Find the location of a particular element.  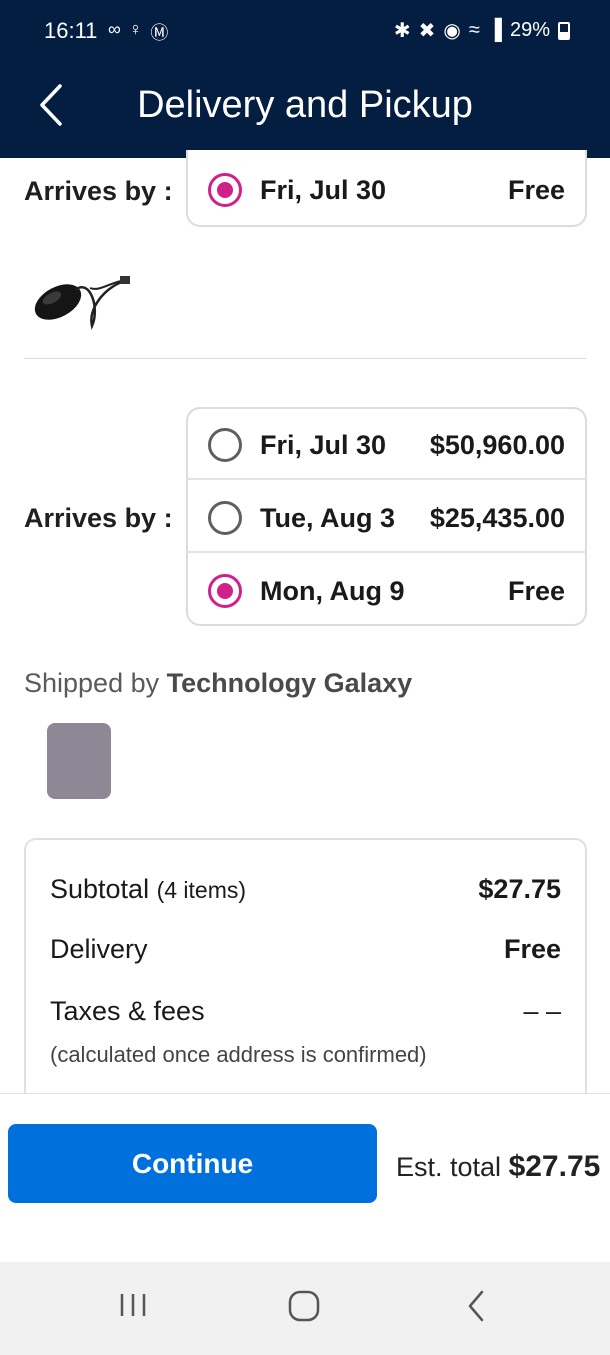

bluetooth-icon: ✱ is located at coordinates (402, 31).